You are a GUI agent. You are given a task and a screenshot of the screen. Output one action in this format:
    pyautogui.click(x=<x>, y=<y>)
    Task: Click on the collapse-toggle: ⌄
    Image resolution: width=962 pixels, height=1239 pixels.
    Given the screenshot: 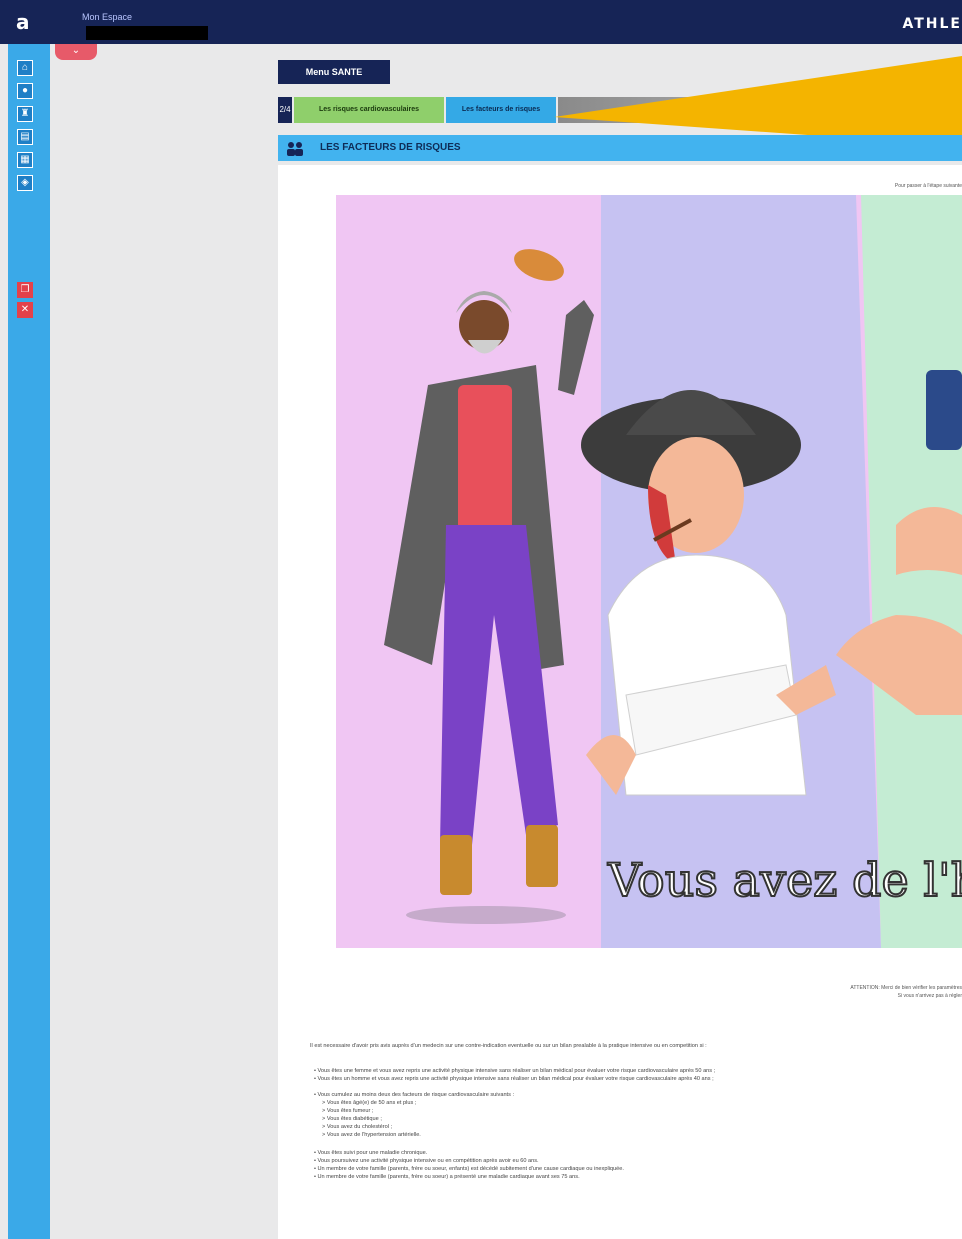 What is the action you would take?
    pyautogui.click(x=76, y=52)
    